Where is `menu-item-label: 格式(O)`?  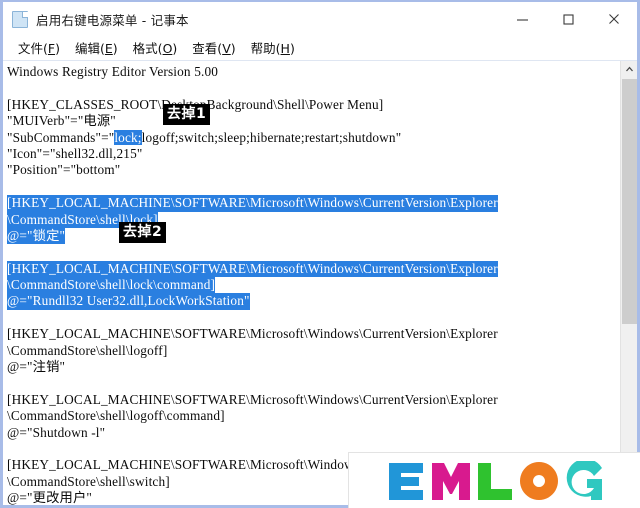 menu-item-label: 格式(O) is located at coordinates (155, 48).